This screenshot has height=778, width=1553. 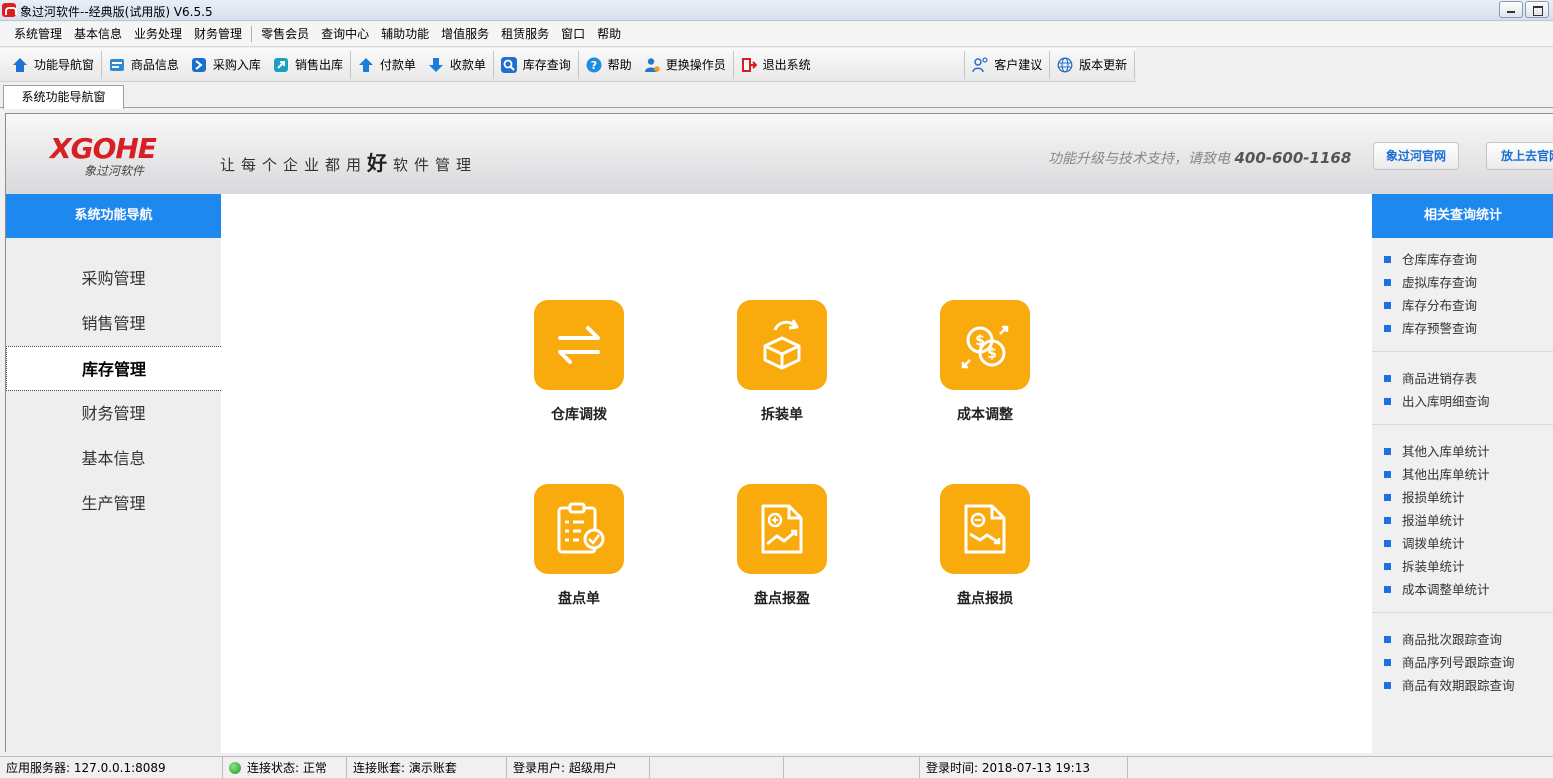 What do you see at coordinates (405, 34) in the screenshot?
I see `menu-auxiliary: 辅助功能` at bounding box center [405, 34].